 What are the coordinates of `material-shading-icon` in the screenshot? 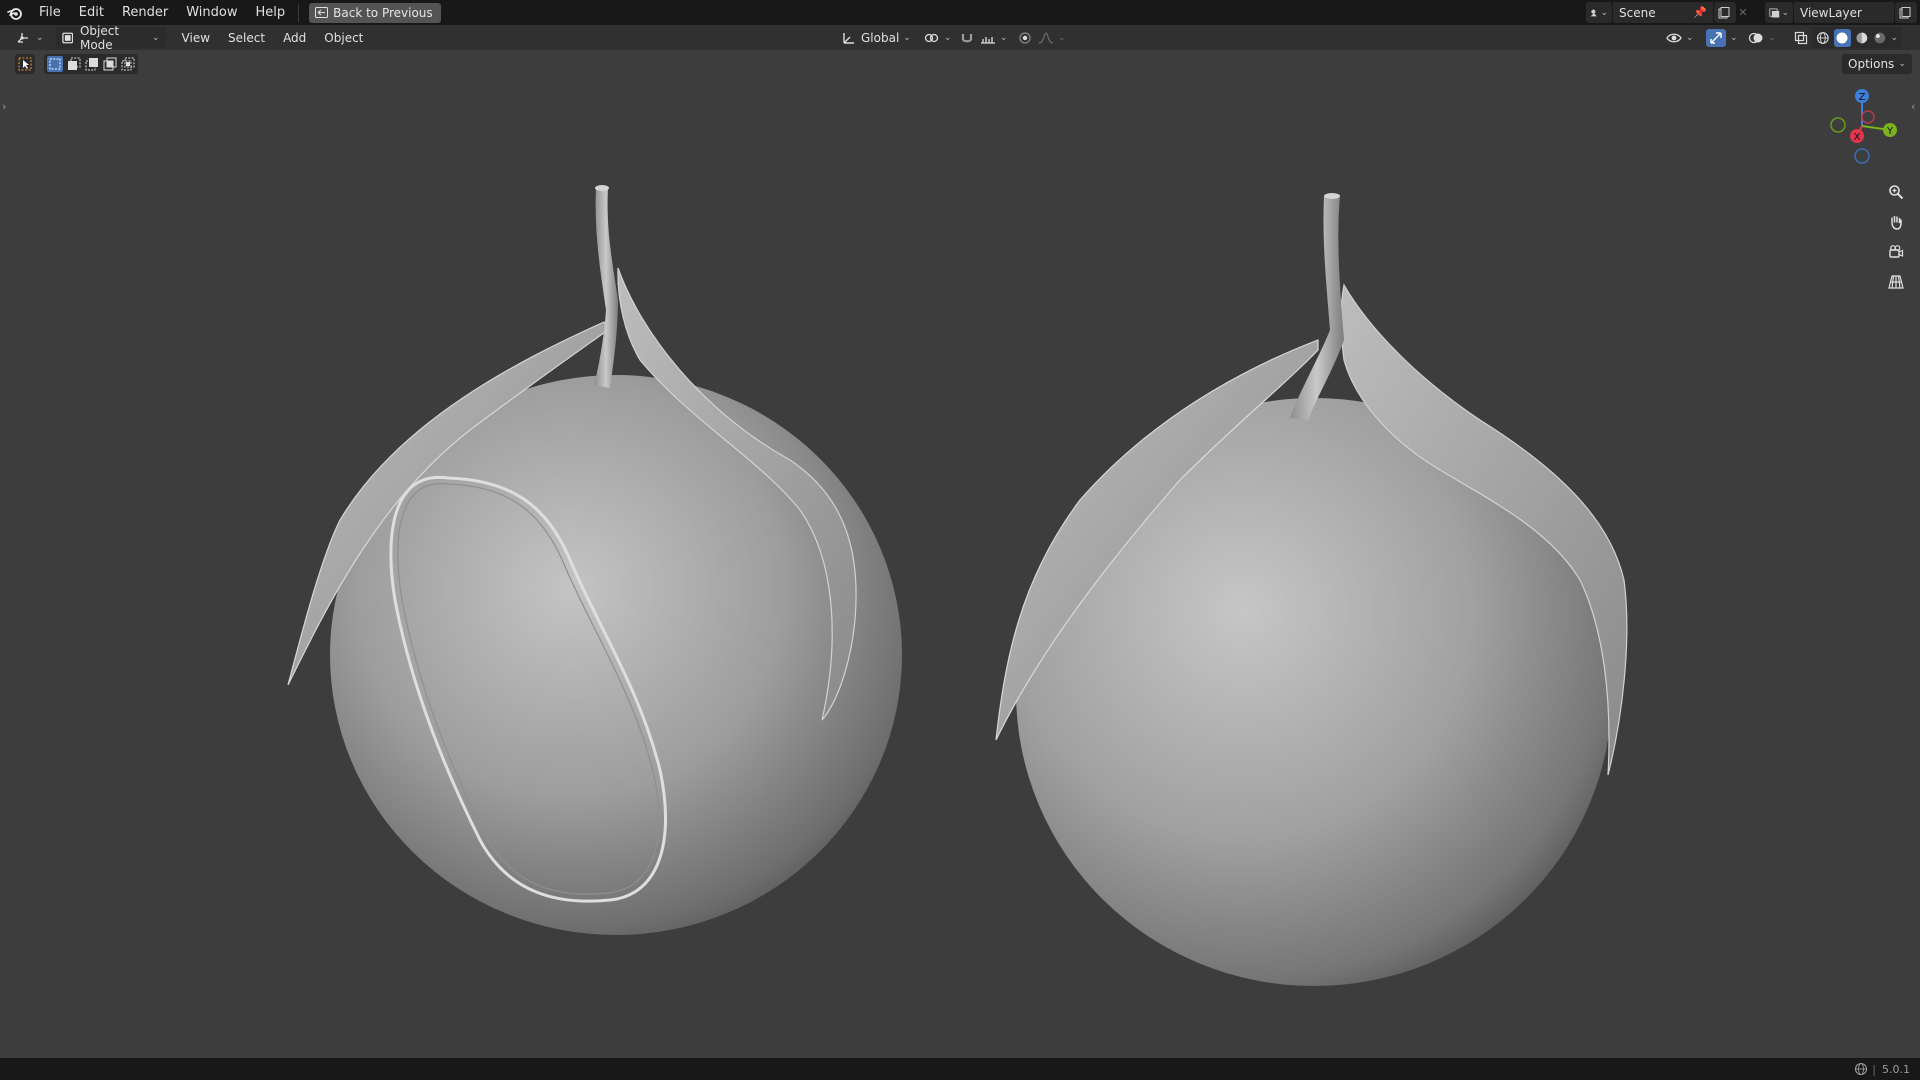 It's located at (1862, 38).